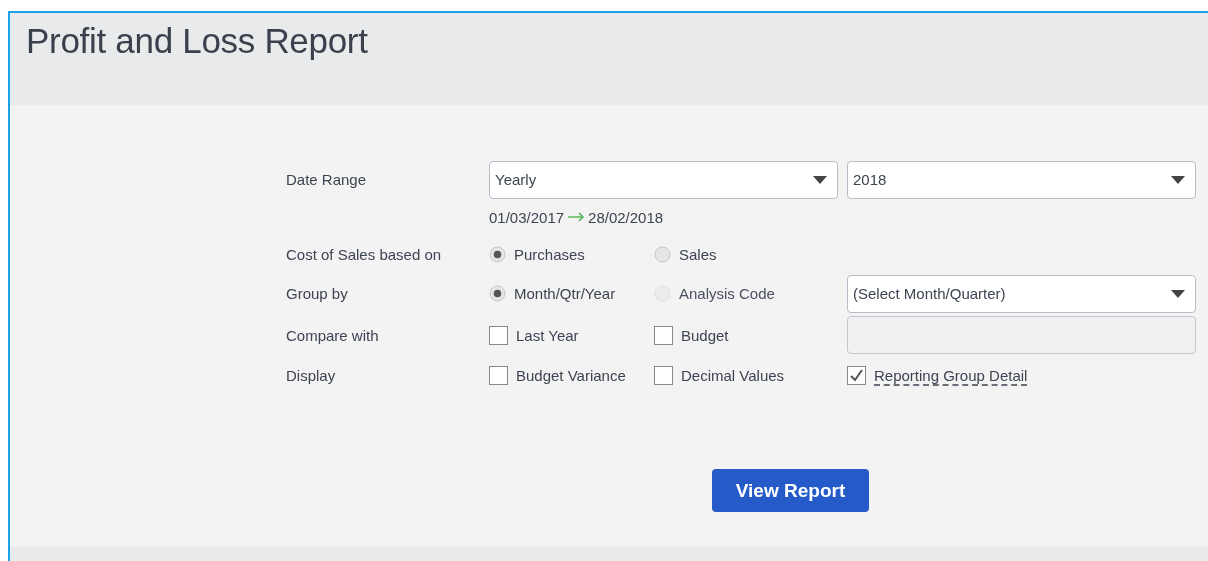 Image resolution: width=1208 pixels, height=561 pixels. I want to click on field-label: Compare with, so click(332, 335).